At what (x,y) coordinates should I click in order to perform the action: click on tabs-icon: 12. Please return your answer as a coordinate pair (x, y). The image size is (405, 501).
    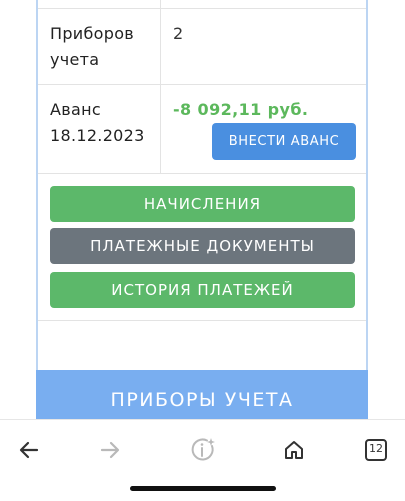
    Looking at the image, I should click on (376, 450).